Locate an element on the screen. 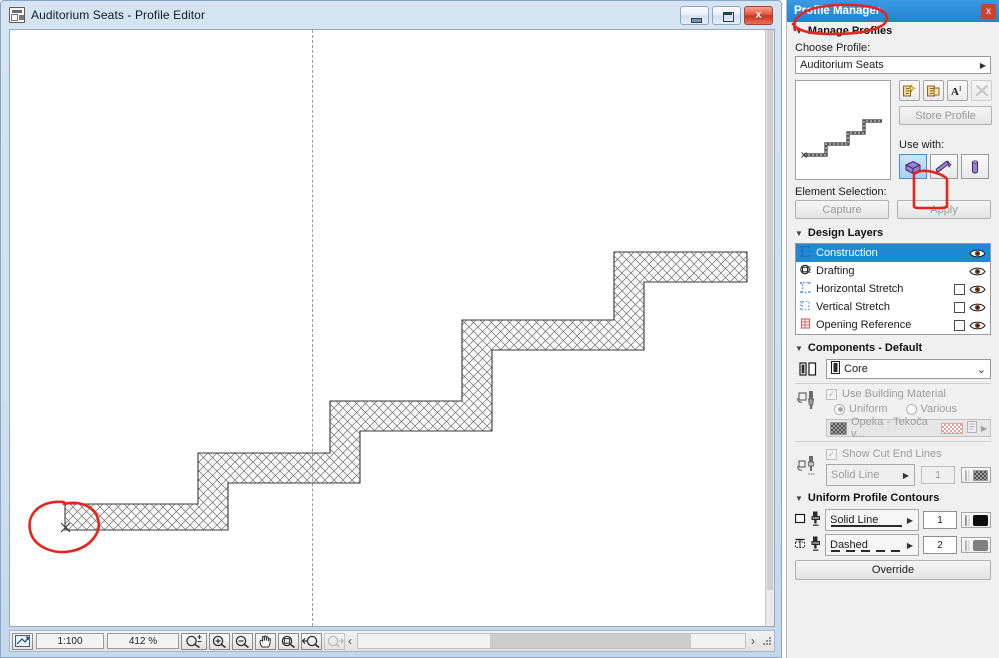 The height and width of the screenshot is (658, 999). outer-contour-pen-swatch is located at coordinates (980, 520).